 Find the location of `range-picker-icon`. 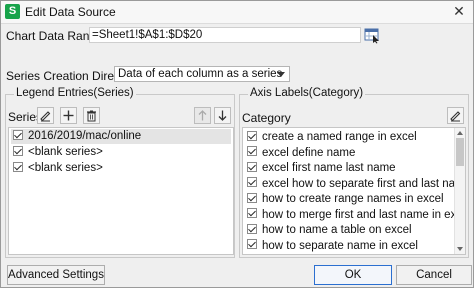

range-picker-icon is located at coordinates (371, 36).